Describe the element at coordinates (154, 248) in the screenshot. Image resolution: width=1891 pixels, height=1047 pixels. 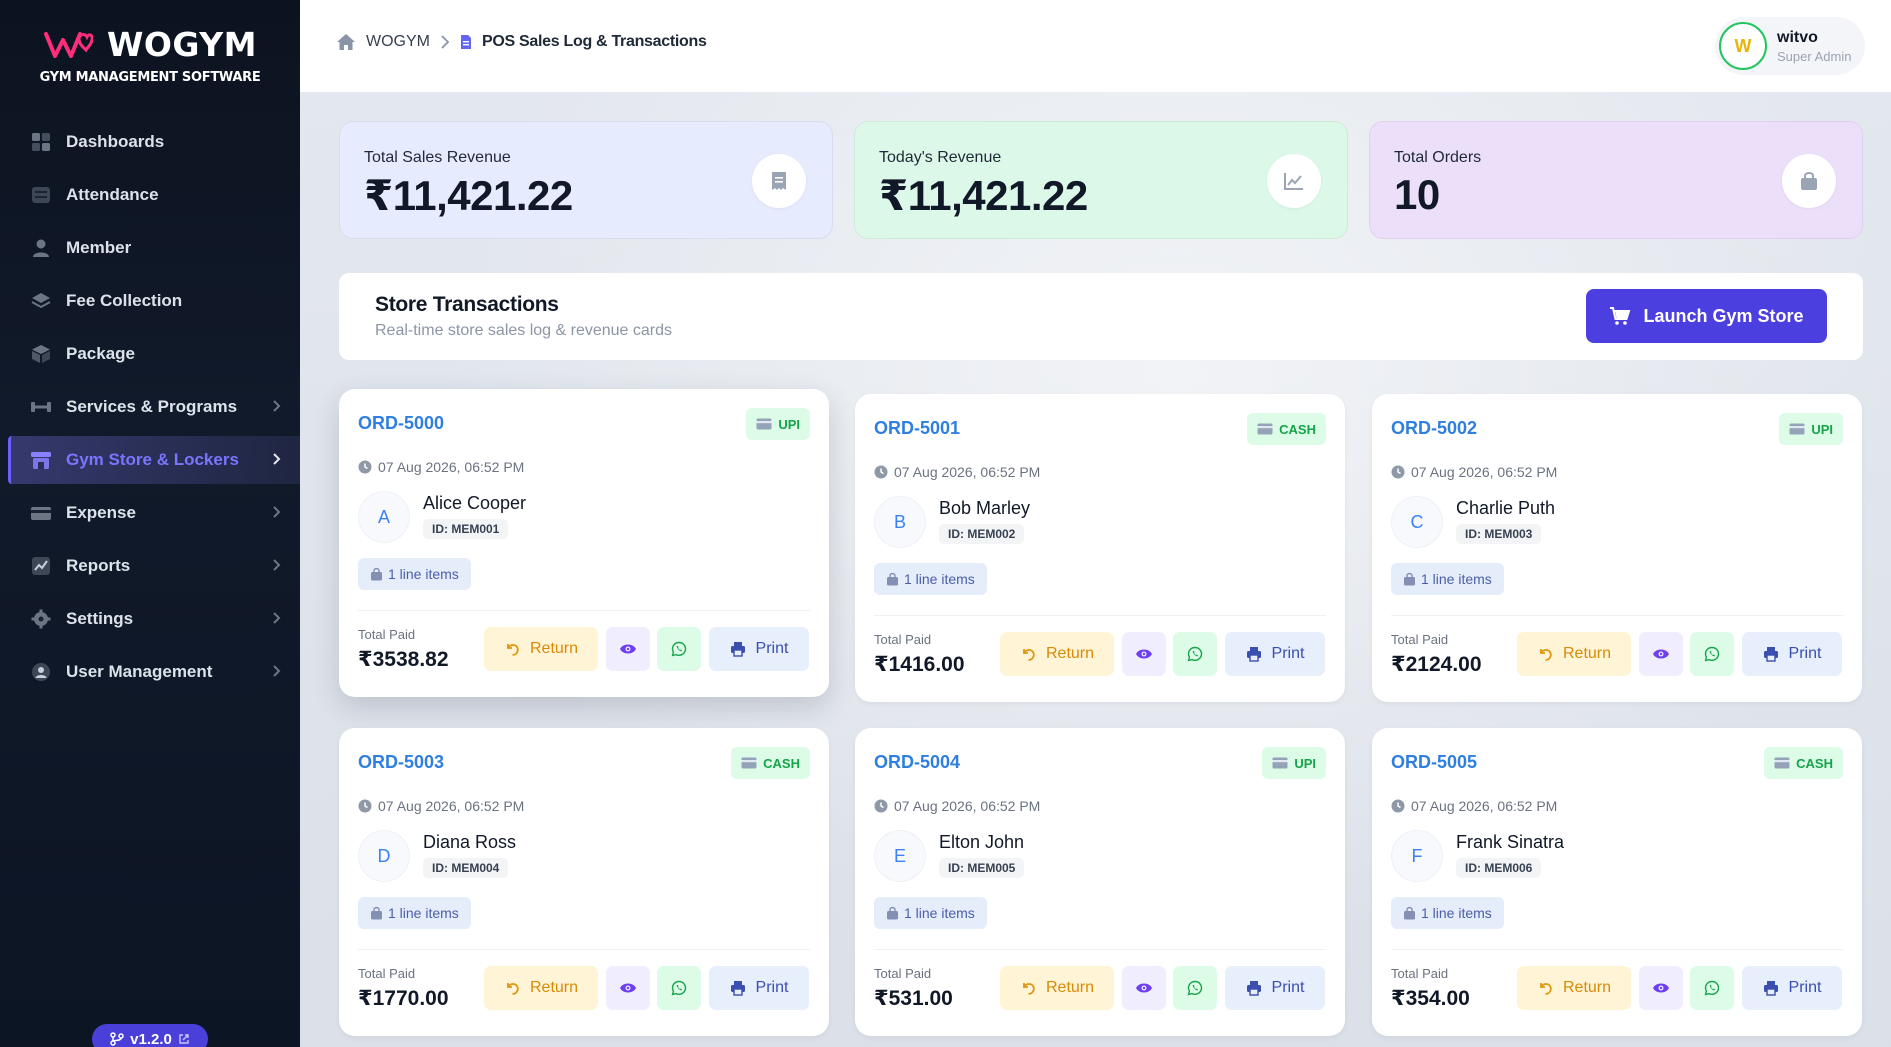
I see `sidebar-item-member: Member` at that location.